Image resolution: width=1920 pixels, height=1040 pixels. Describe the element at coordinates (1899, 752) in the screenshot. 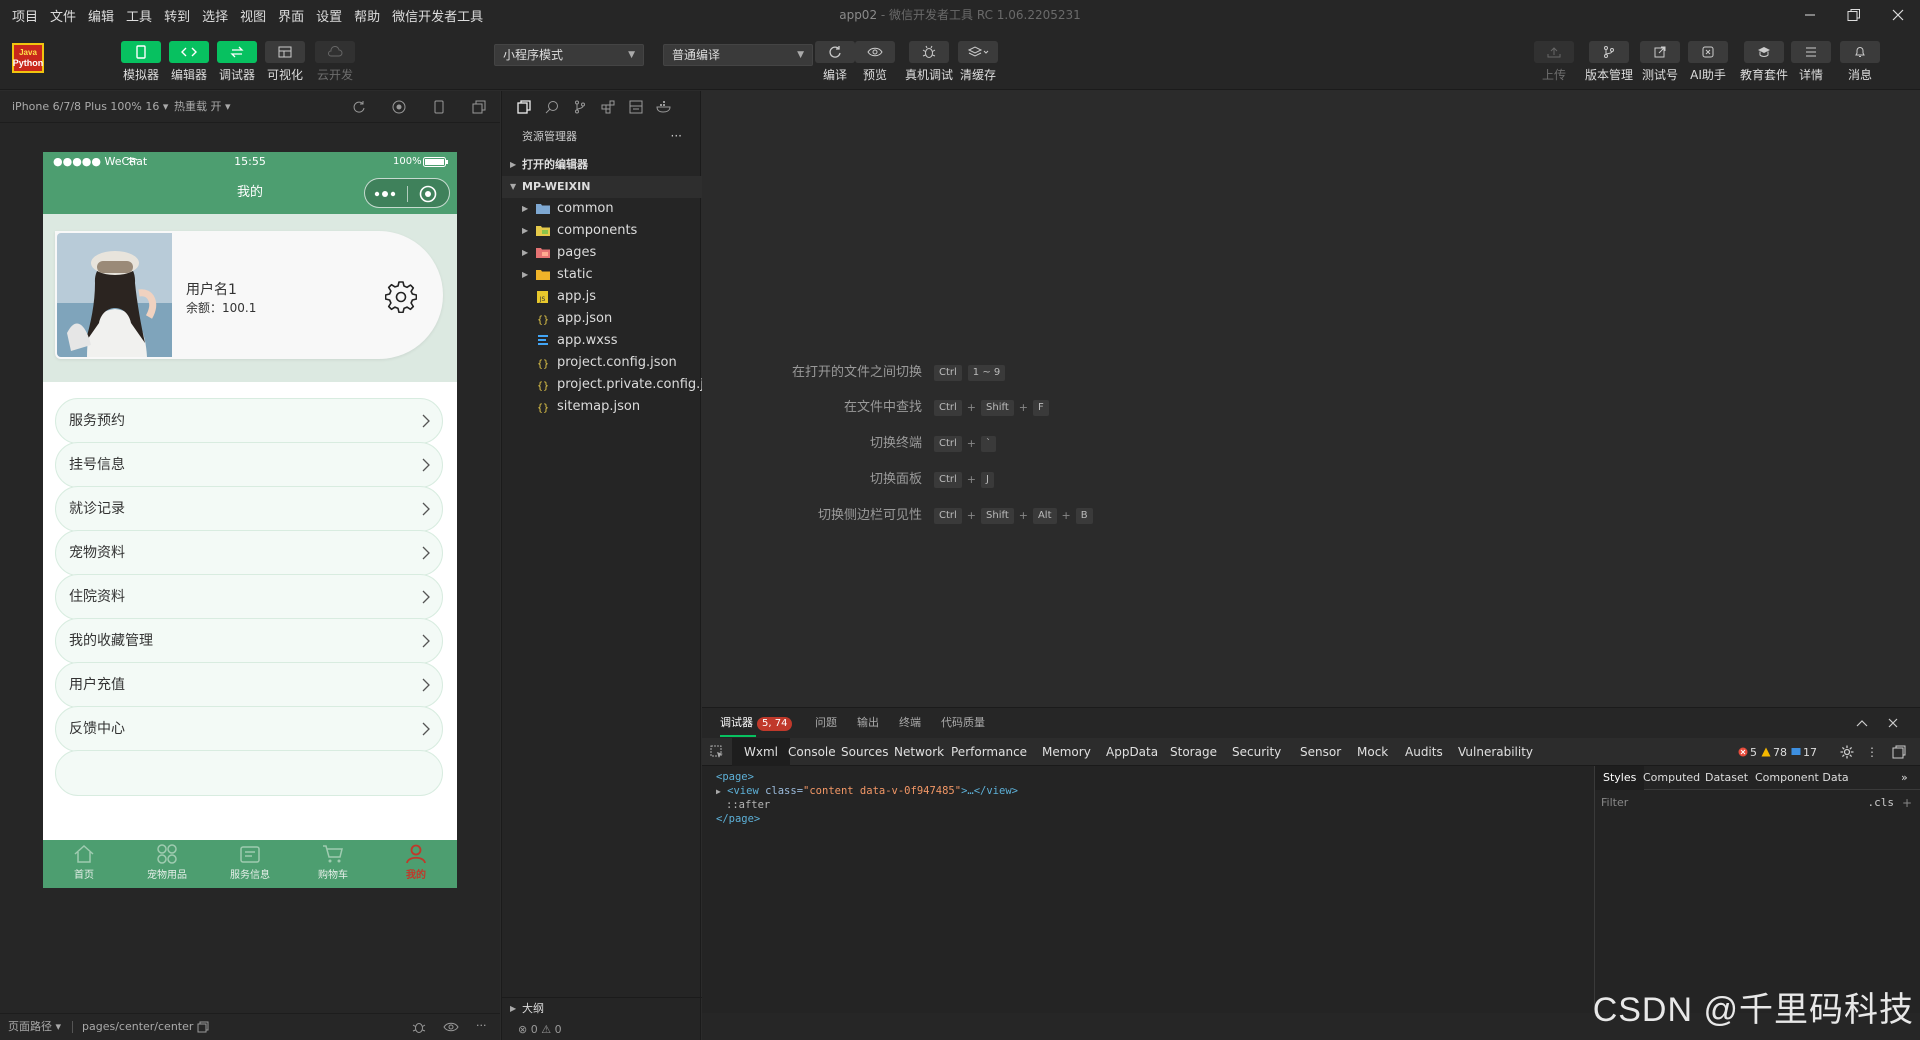

I see `dock-side-icon` at that location.